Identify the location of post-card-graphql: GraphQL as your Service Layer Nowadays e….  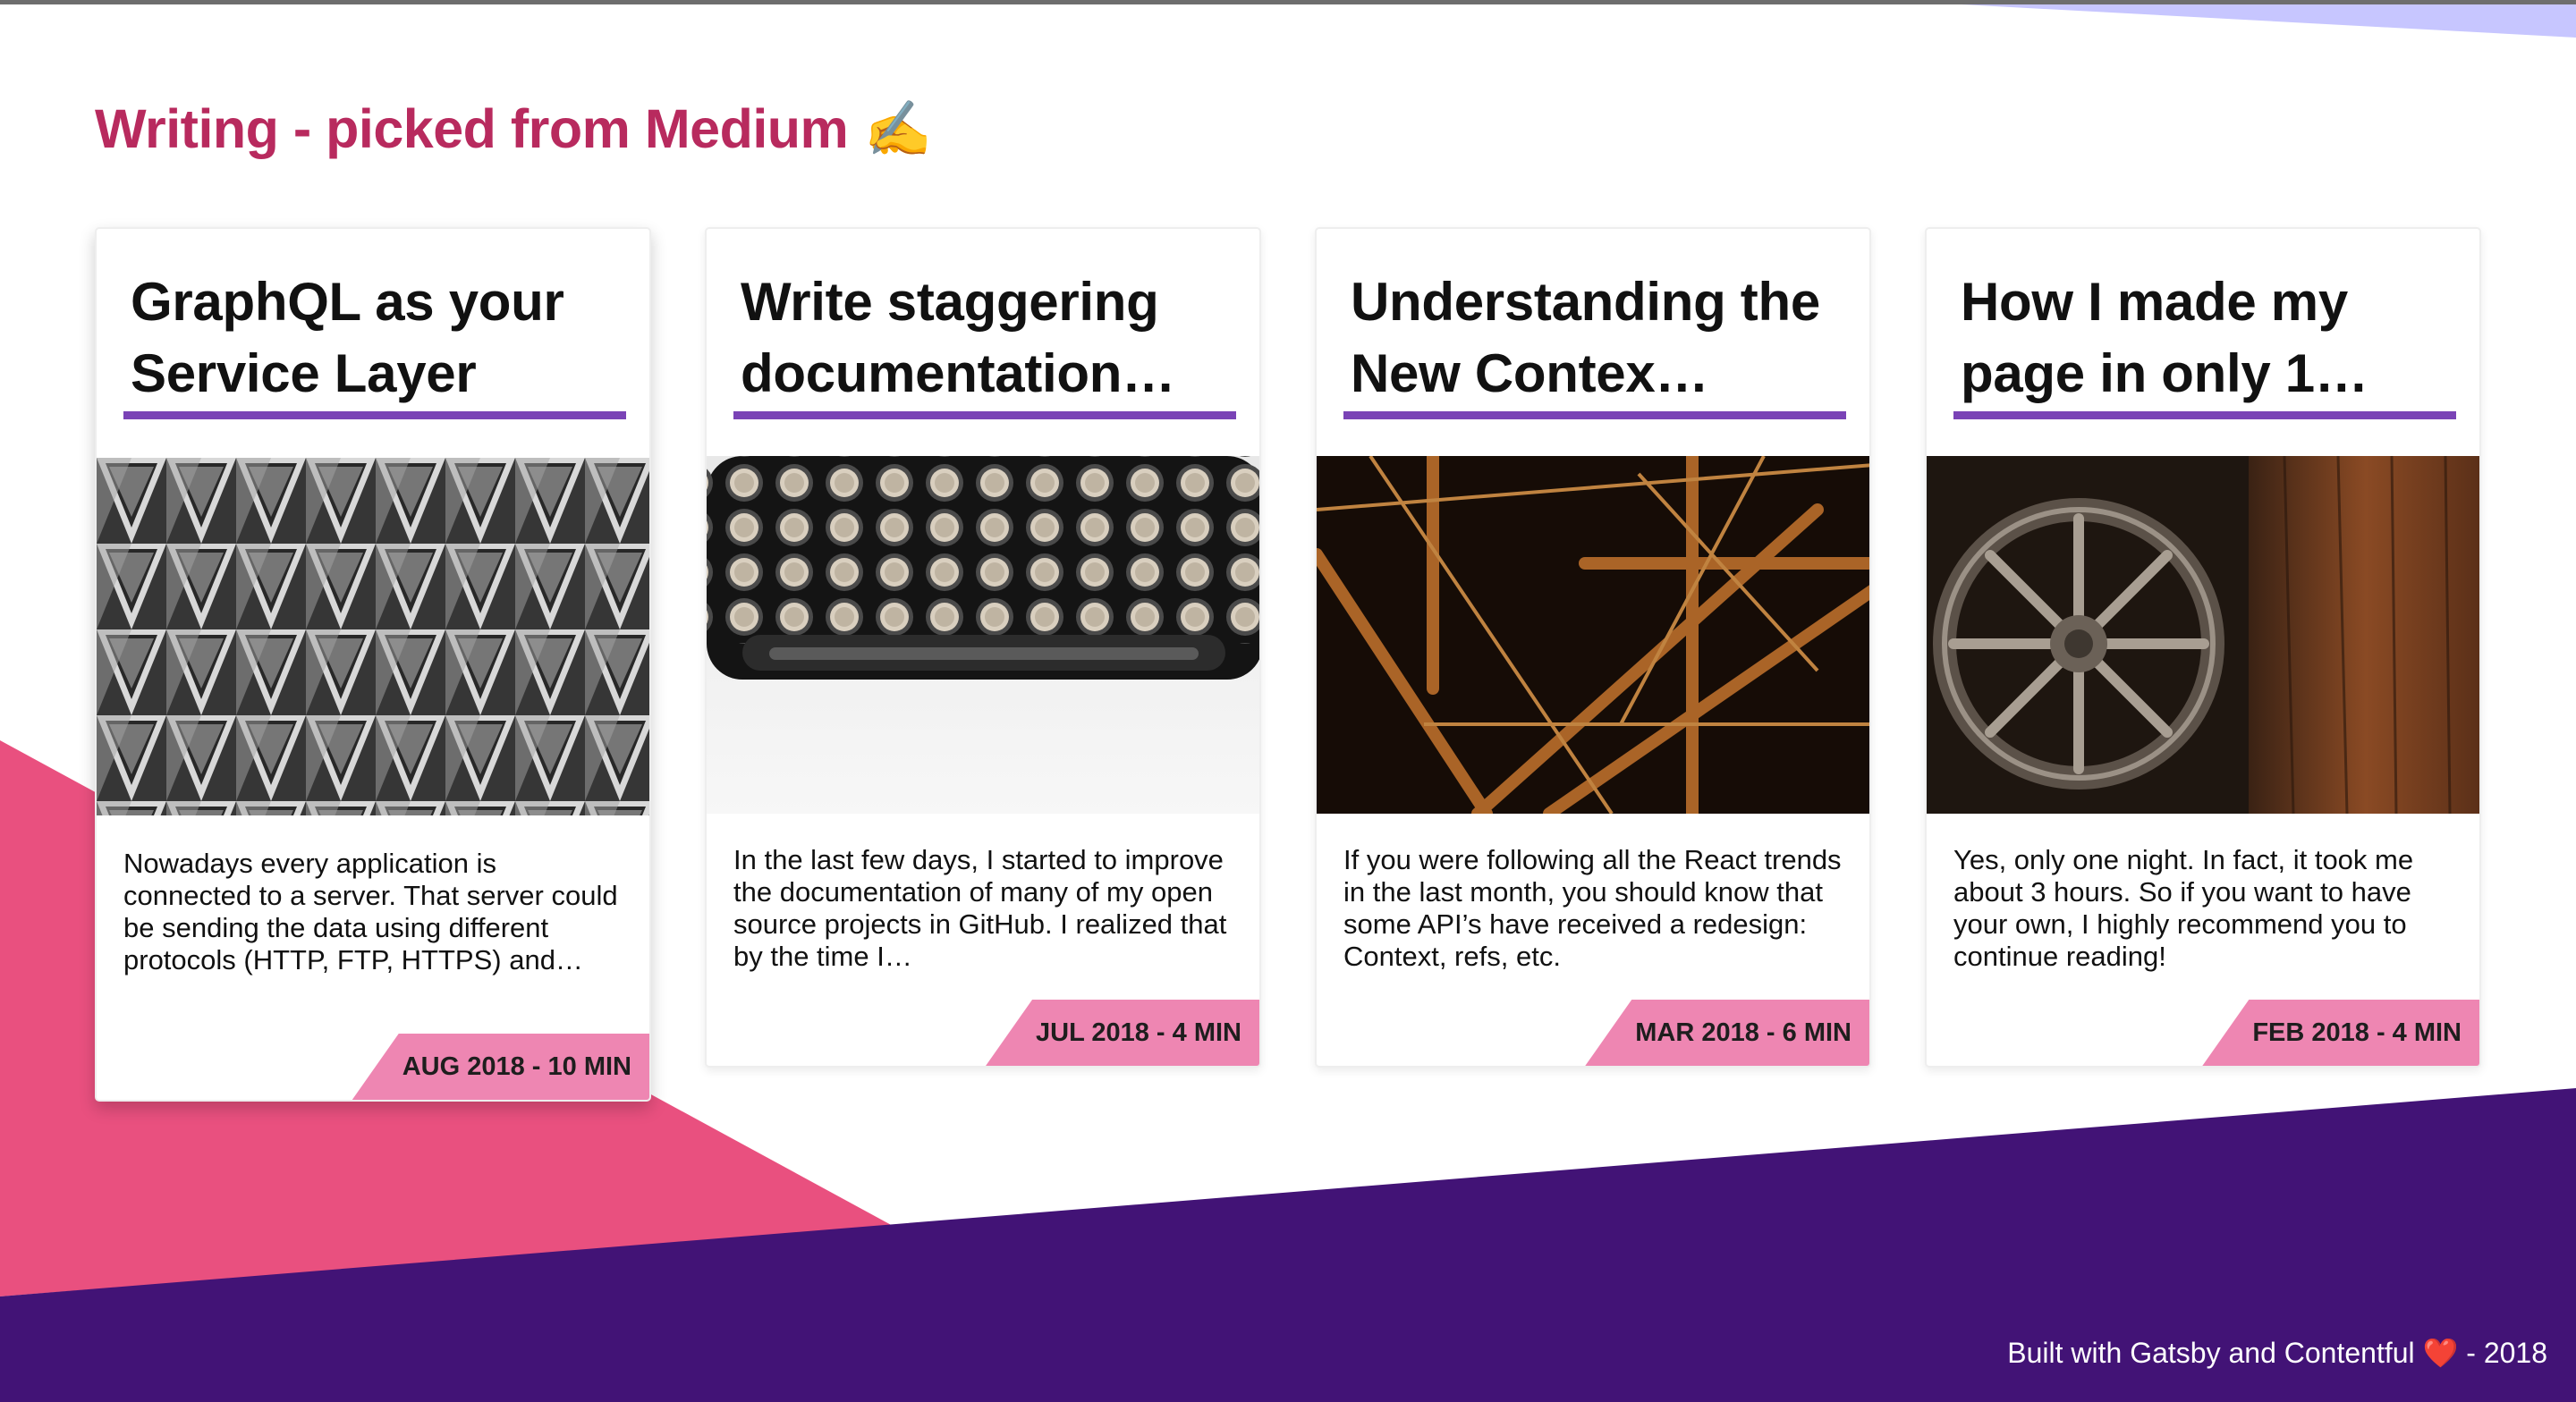
(373, 664).